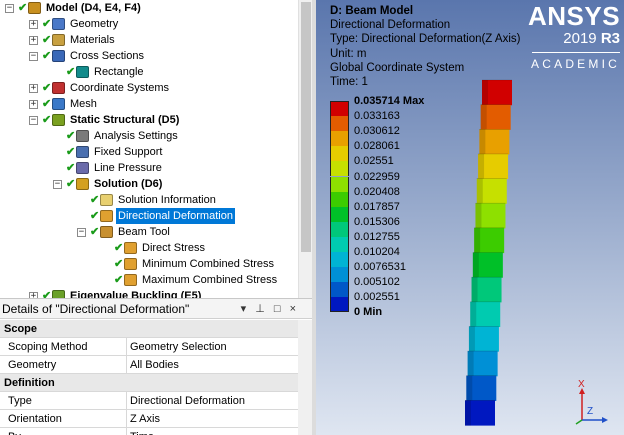  I want to click on close-icon: ×, so click(293, 309).